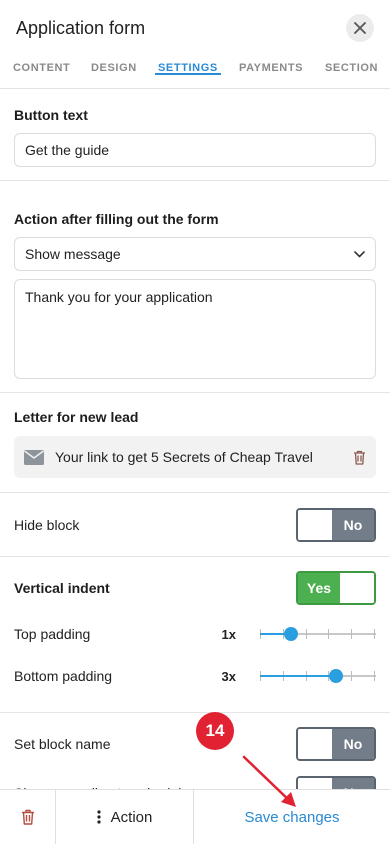  Describe the element at coordinates (298, 676) in the screenshot. I see `slider-fill` at that location.